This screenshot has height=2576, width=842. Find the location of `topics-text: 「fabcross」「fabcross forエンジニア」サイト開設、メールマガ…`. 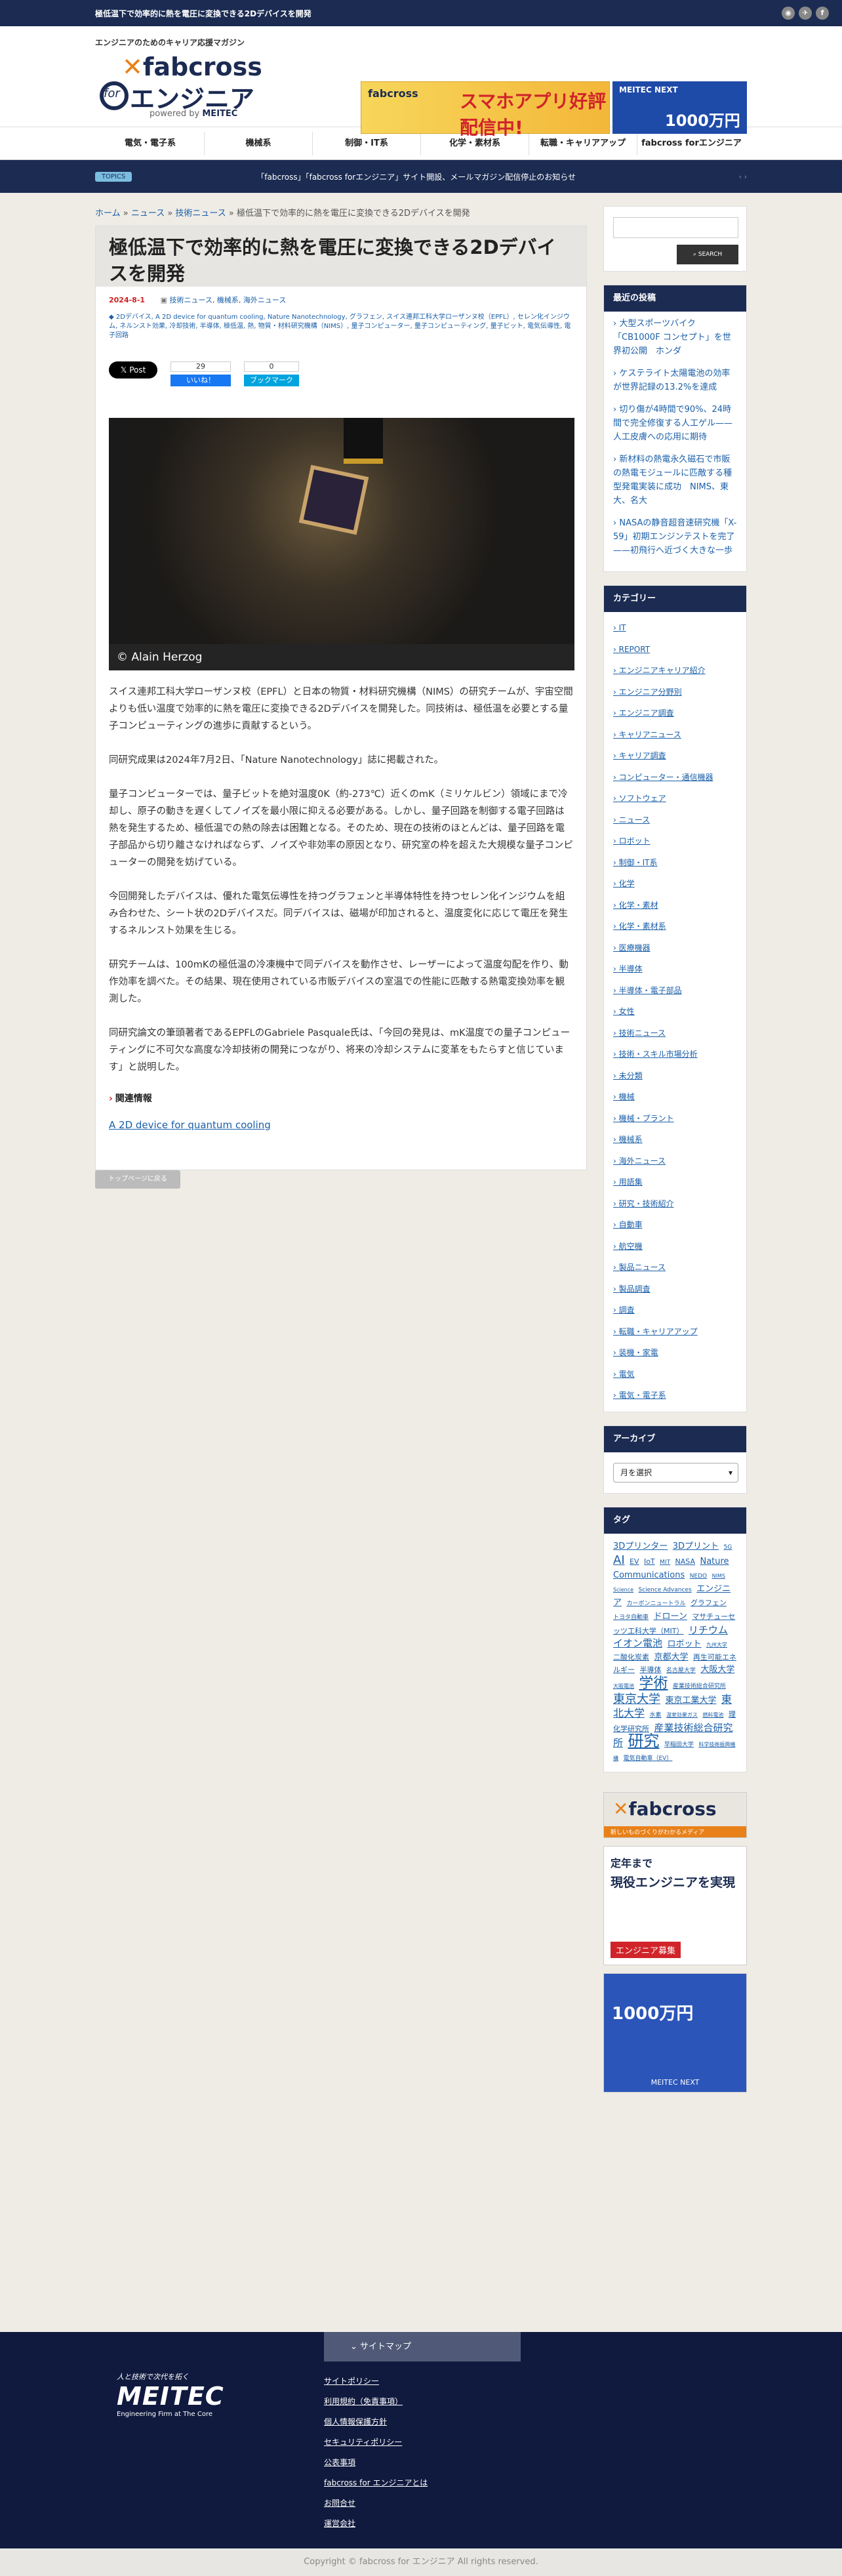

topics-text: 「fabcross」「fabcross forエンジニア」サイト開設、メールマガ… is located at coordinates (416, 176).